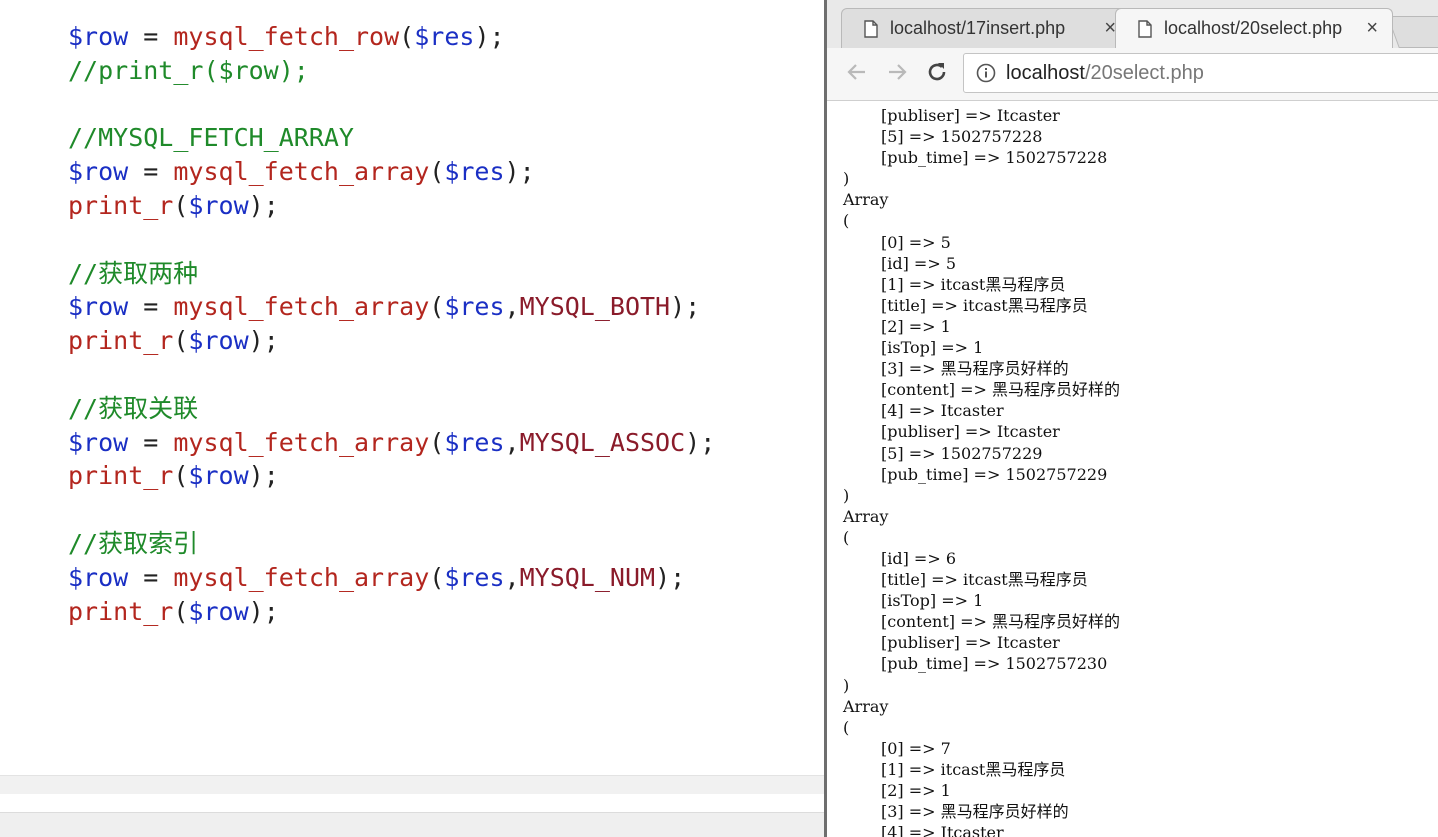 Image resolution: width=1438 pixels, height=837 pixels. What do you see at coordinates (133, 273) in the screenshot?
I see `code-token: //获取两种` at bounding box center [133, 273].